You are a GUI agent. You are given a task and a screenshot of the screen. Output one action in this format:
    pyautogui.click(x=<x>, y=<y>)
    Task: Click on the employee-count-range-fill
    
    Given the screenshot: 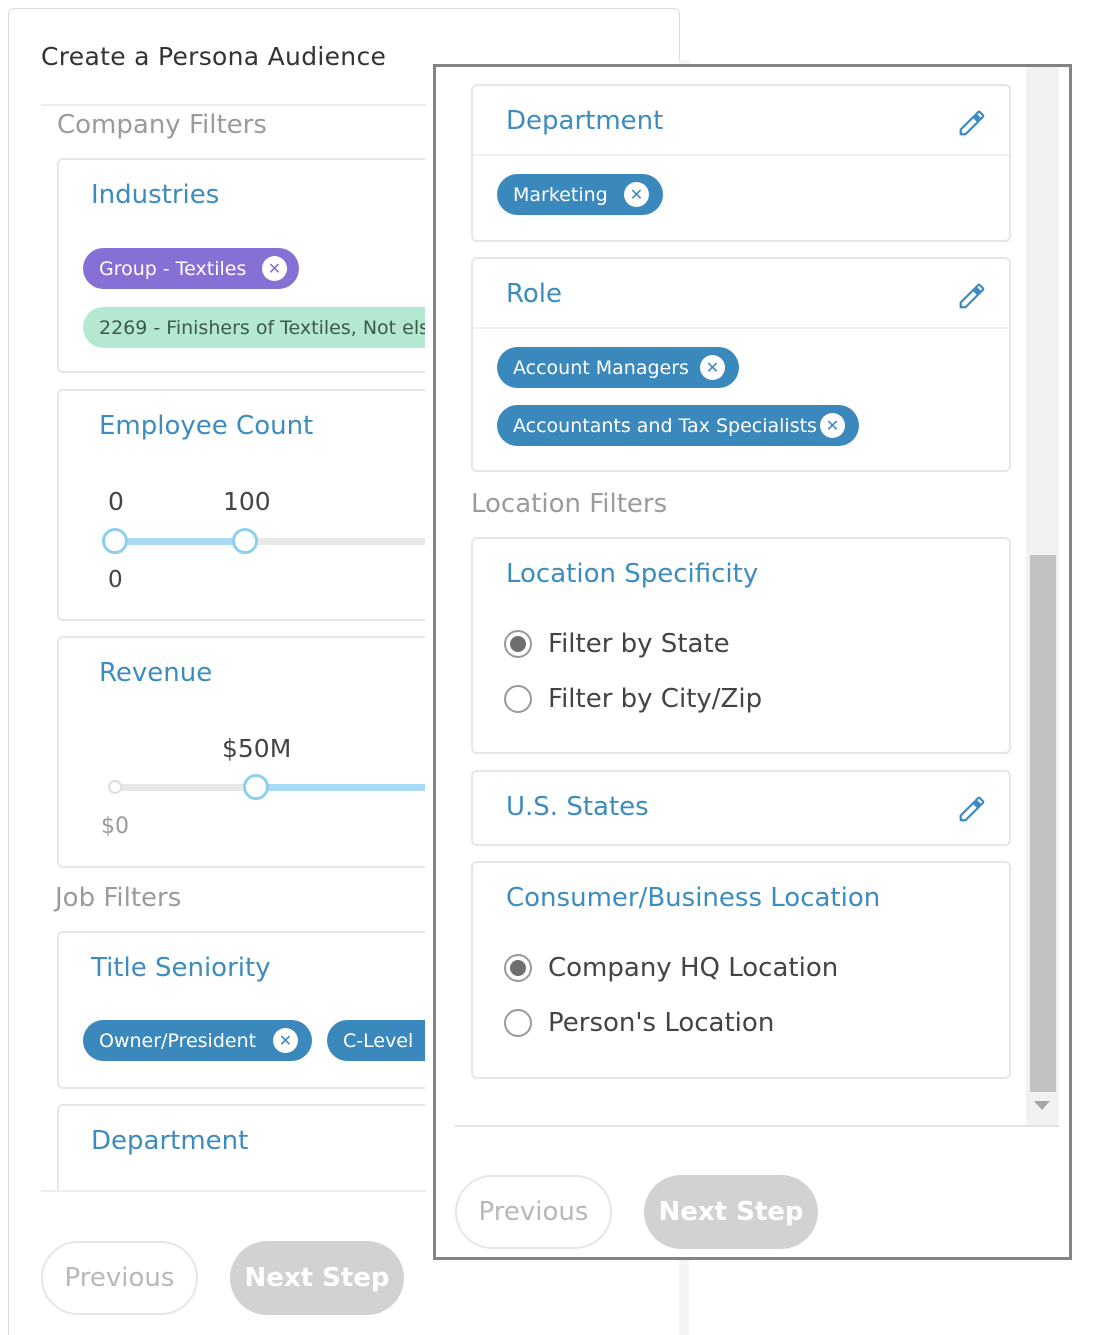 What is the action you would take?
    pyautogui.click(x=180, y=541)
    